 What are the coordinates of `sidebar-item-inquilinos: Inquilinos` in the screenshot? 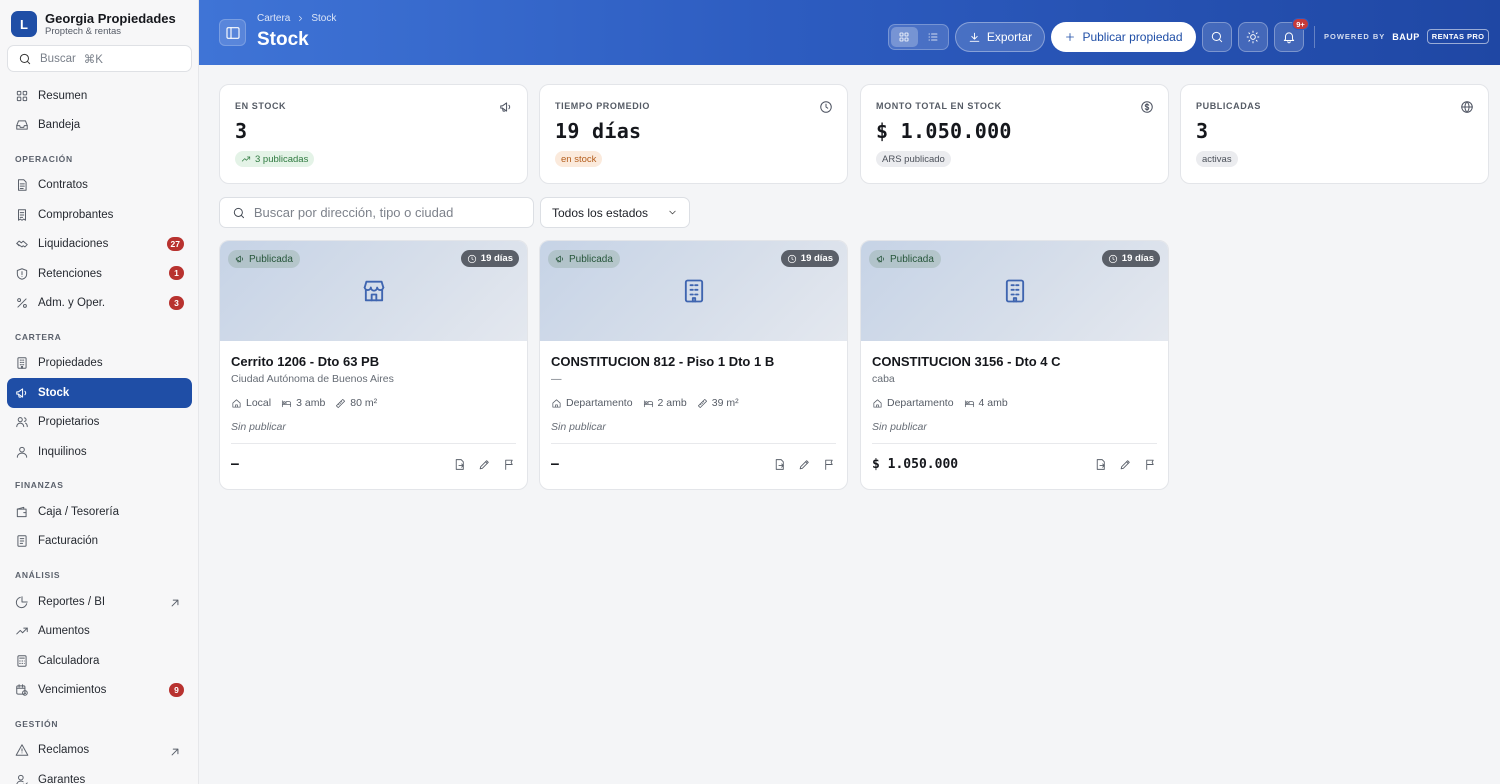 It's located at (99, 451).